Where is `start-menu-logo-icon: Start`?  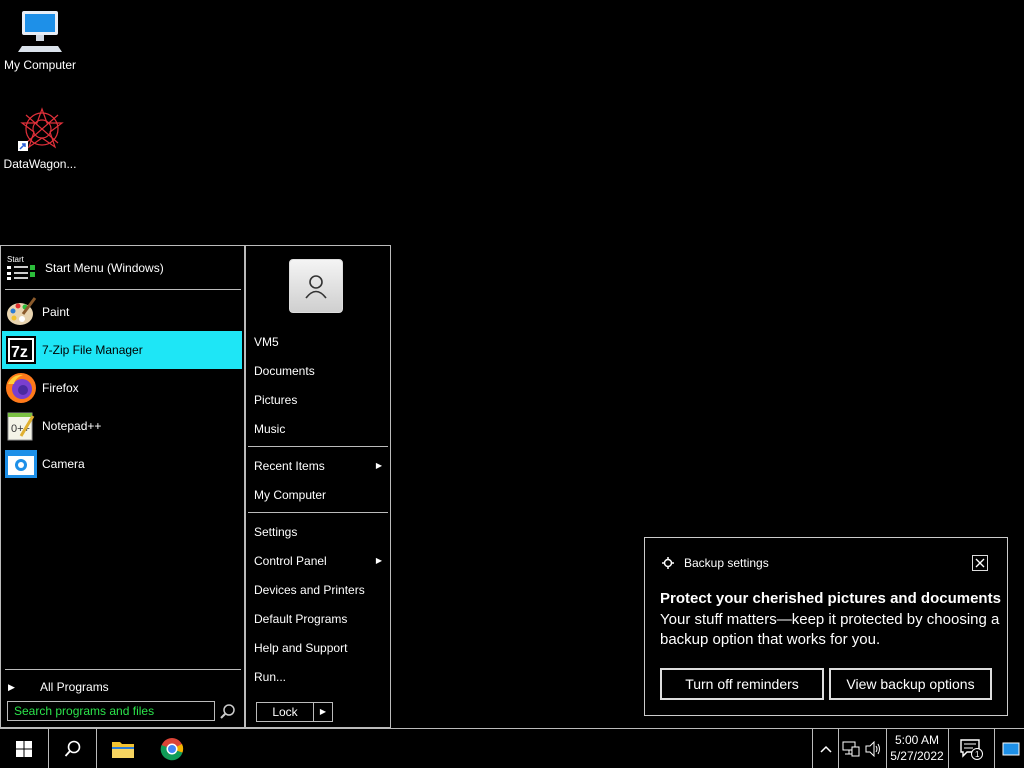
start-menu-logo-icon: Start is located at coordinates (21, 267).